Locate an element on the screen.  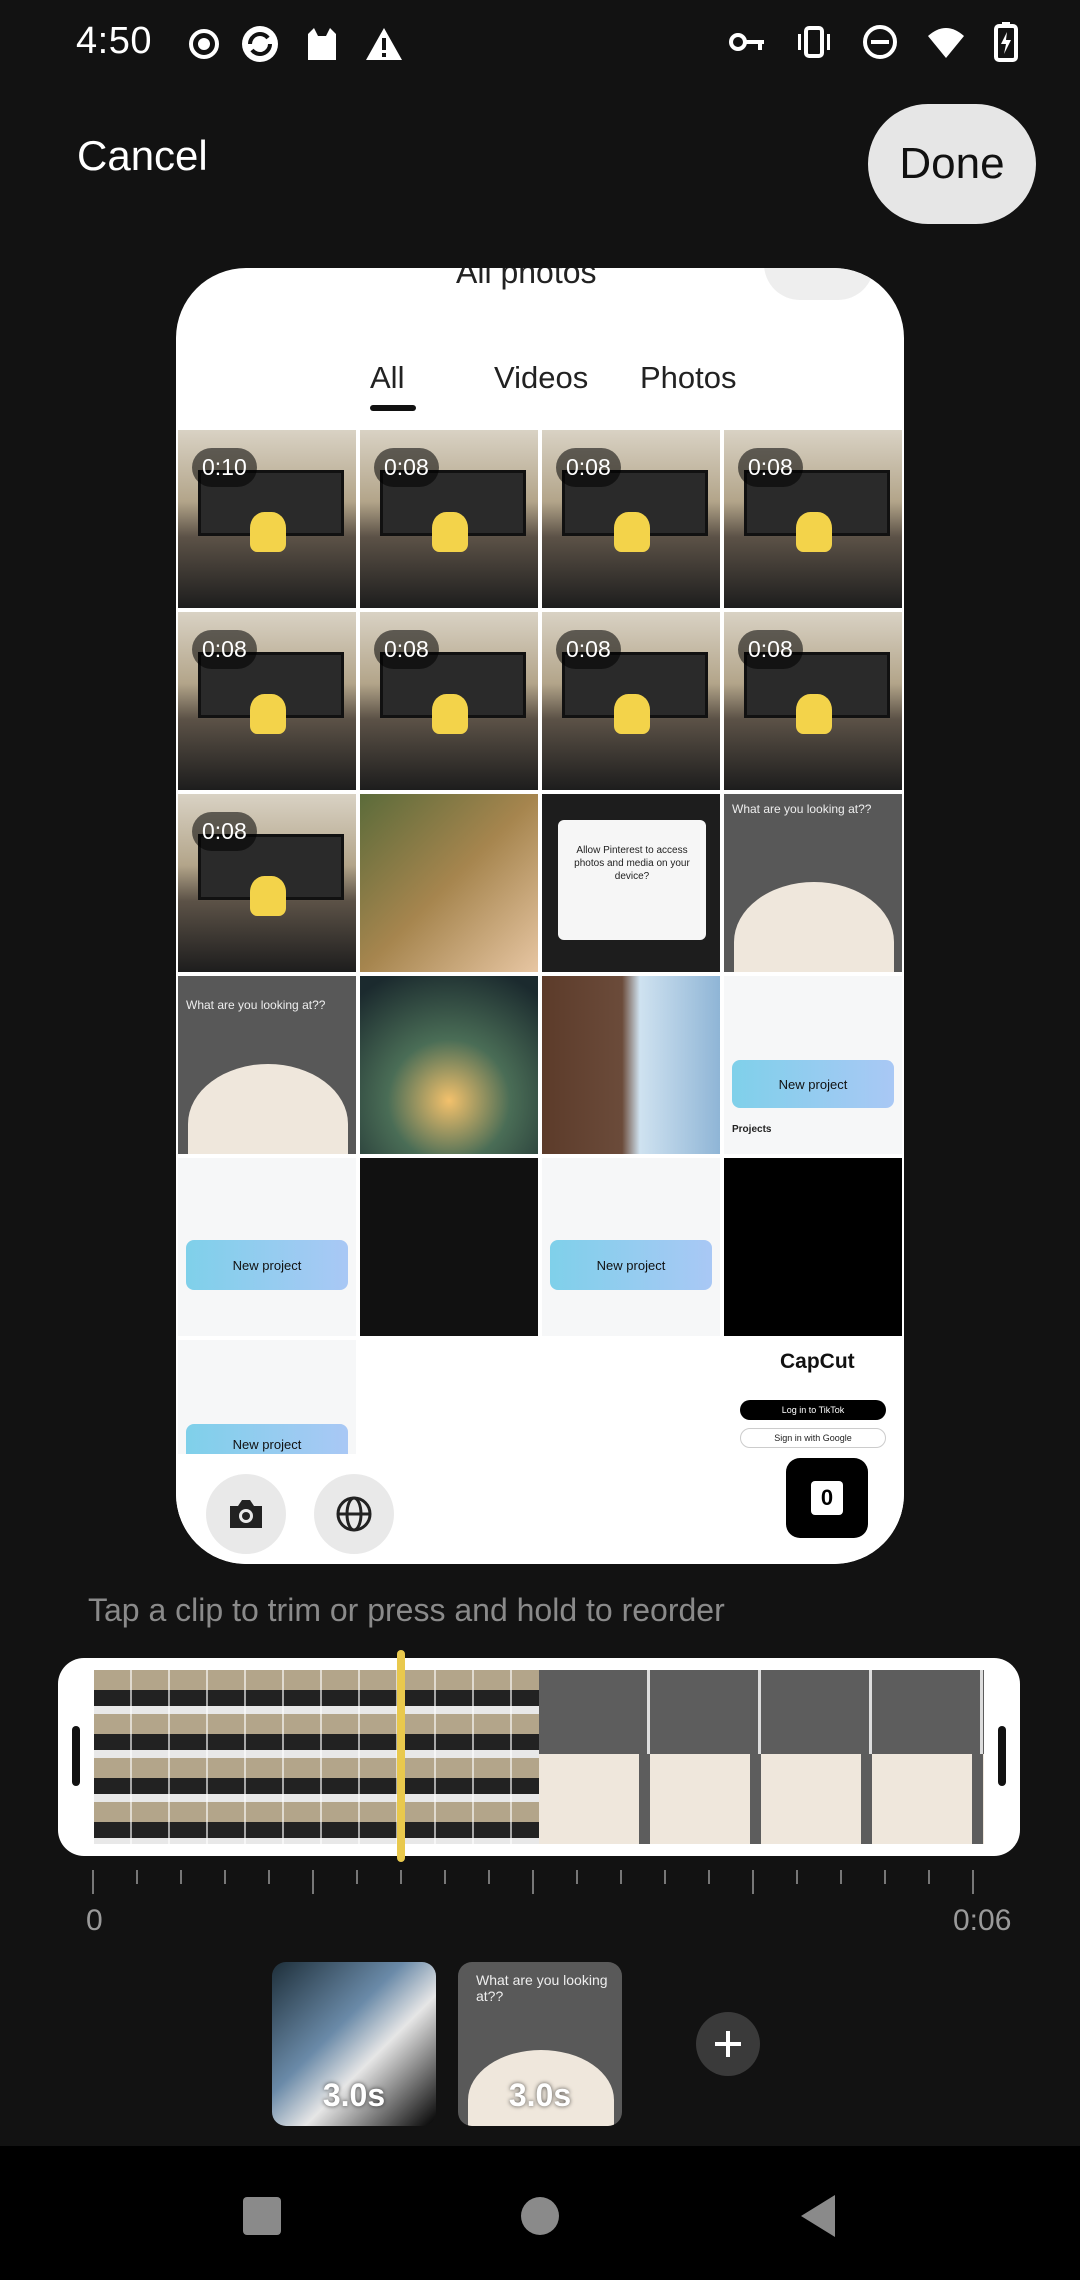
duration-badge: 0:10 is located at coordinates (224, 467).